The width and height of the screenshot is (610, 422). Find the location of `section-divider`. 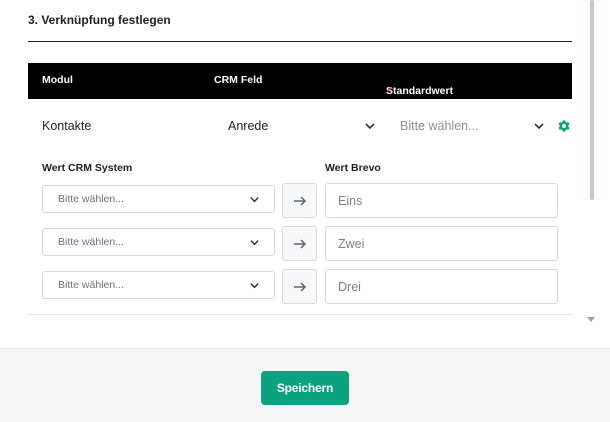

section-divider is located at coordinates (300, 314).